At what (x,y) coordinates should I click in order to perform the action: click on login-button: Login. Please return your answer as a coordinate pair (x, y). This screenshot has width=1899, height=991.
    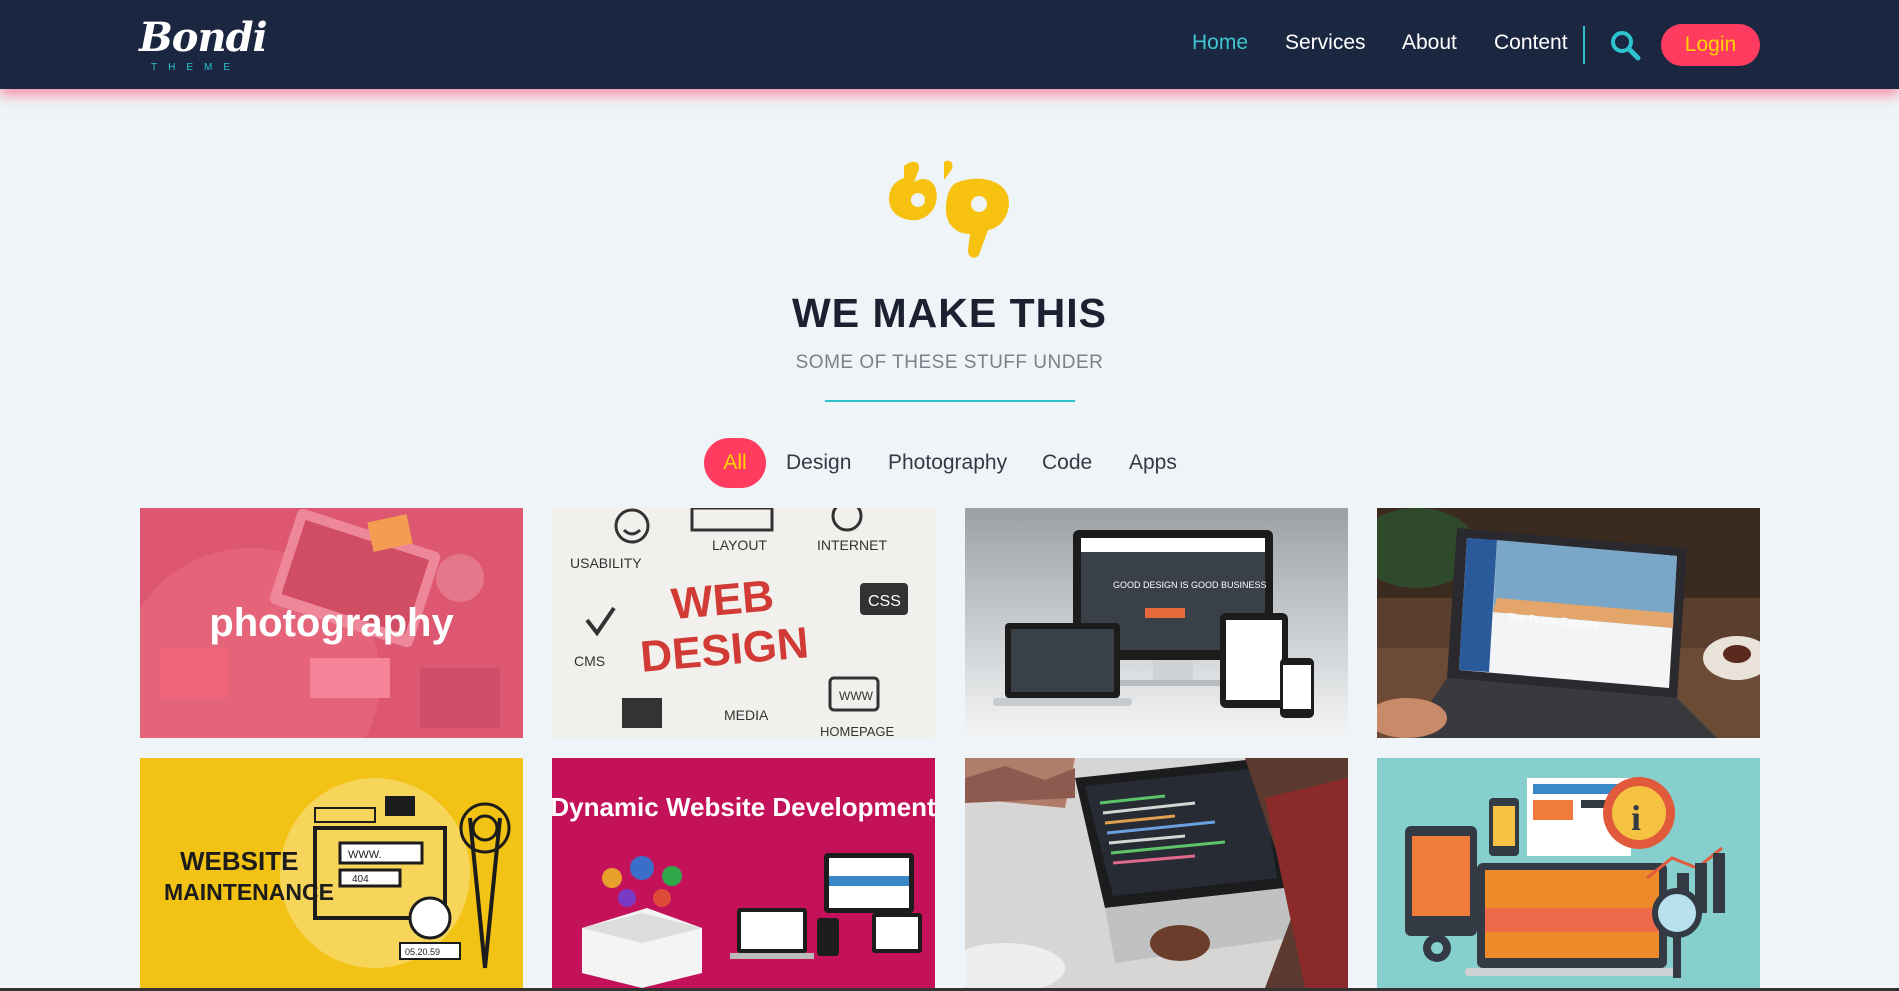
    Looking at the image, I should click on (1710, 45).